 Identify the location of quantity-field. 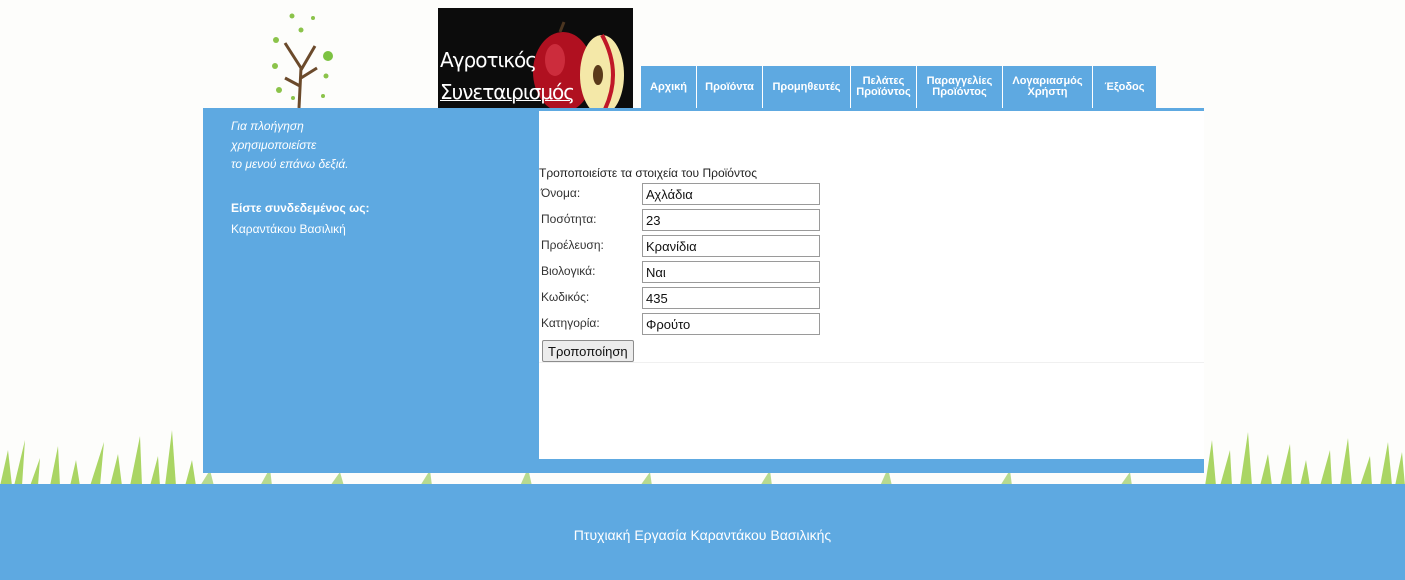
(731, 220).